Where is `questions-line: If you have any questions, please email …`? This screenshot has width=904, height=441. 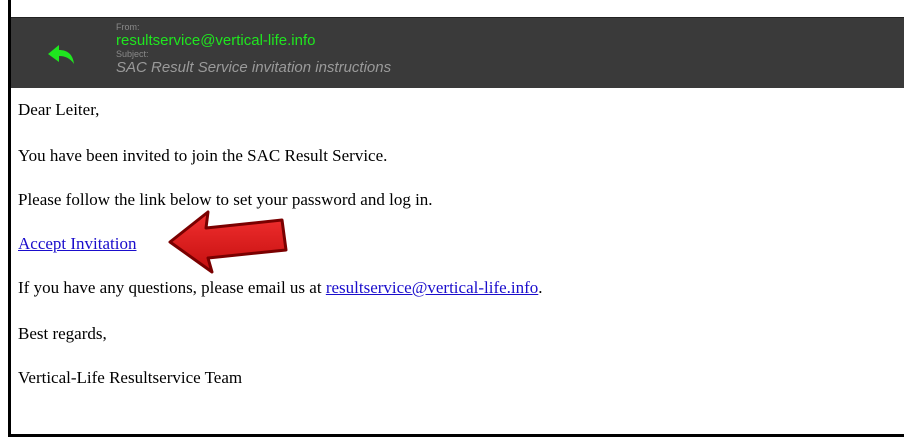
questions-line: If you have any questions, please email … is located at coordinates (280, 288).